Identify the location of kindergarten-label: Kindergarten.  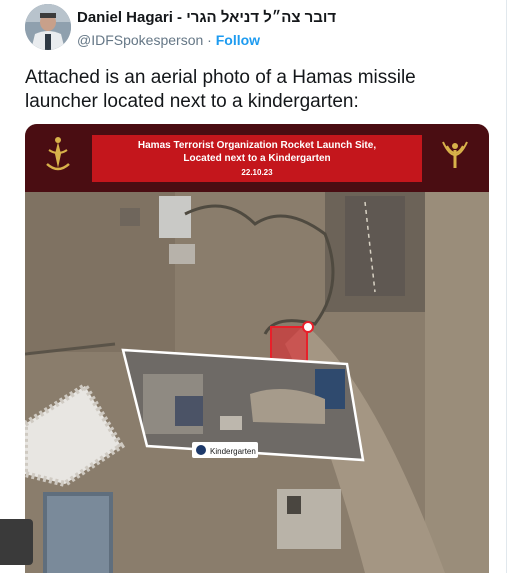
(225, 450).